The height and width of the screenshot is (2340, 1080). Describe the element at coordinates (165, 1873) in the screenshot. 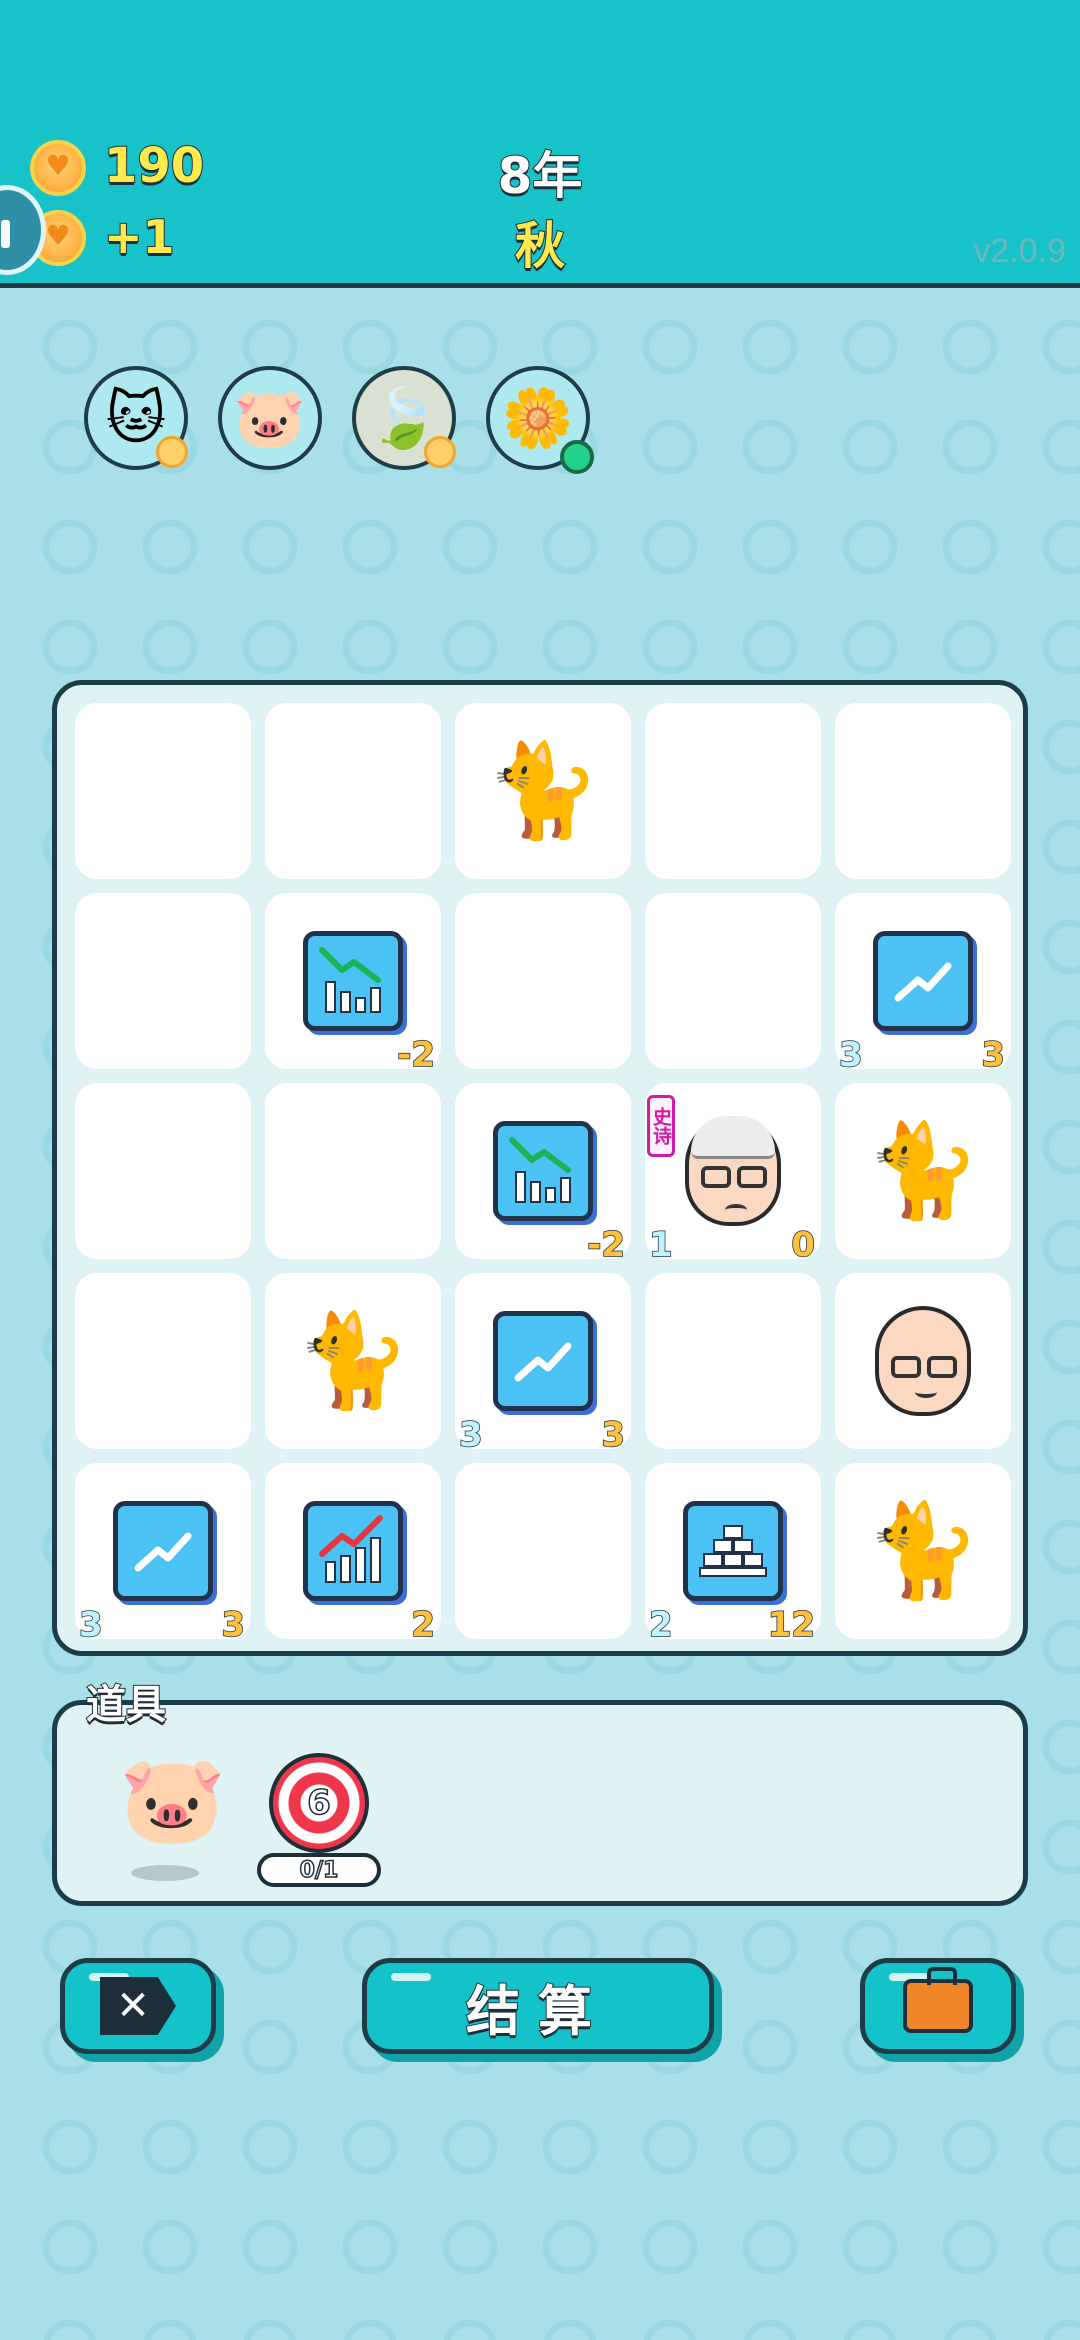

I see `item-shadow` at that location.